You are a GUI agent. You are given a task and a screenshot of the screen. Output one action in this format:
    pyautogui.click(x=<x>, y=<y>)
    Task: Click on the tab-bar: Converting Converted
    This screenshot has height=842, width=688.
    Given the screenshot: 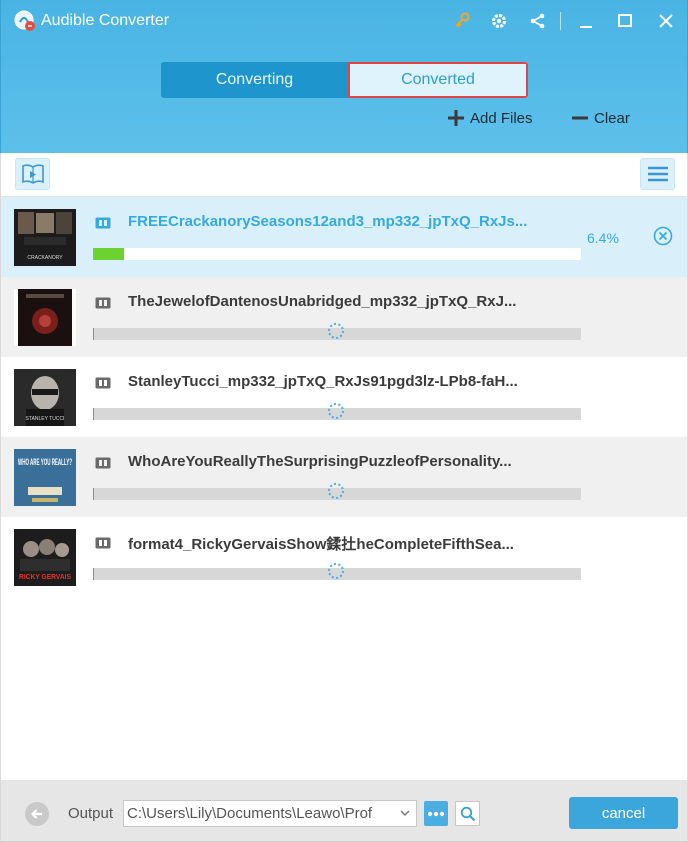 What is the action you would take?
    pyautogui.click(x=344, y=80)
    